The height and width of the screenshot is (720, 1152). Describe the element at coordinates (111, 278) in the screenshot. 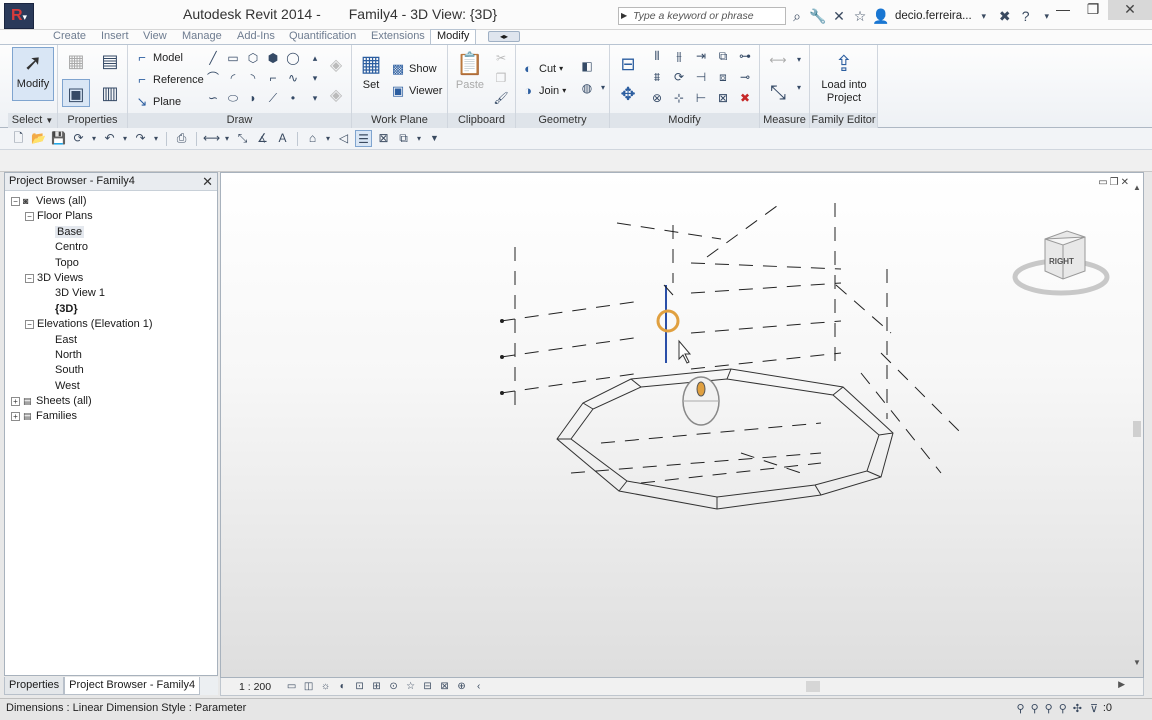

I see `tree-item: −3D Views` at that location.